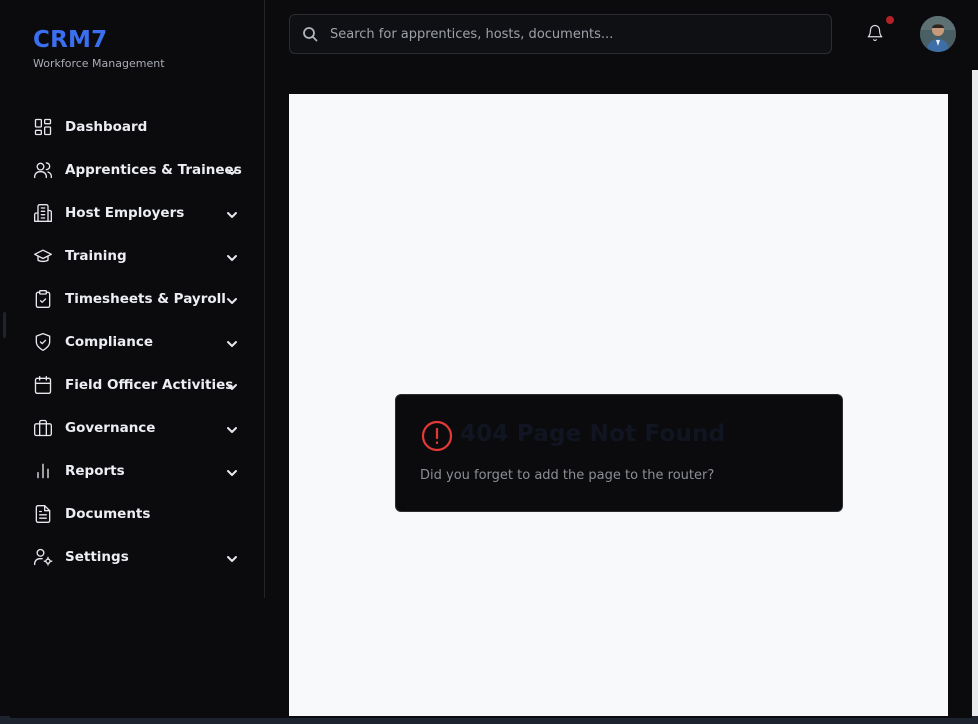  I want to click on document-icon, so click(43, 514).